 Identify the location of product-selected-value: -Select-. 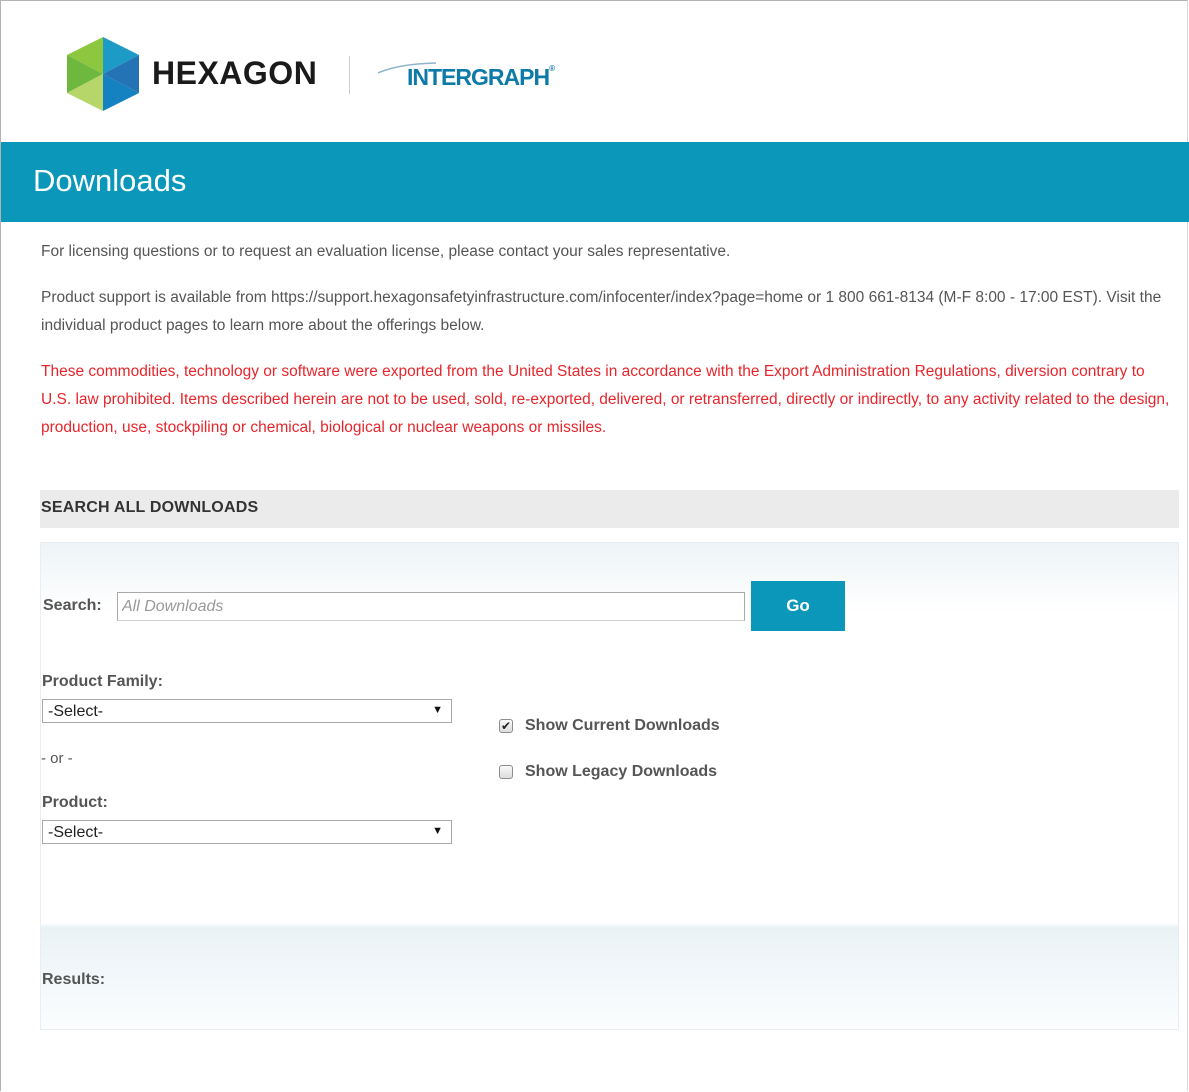
(76, 832).